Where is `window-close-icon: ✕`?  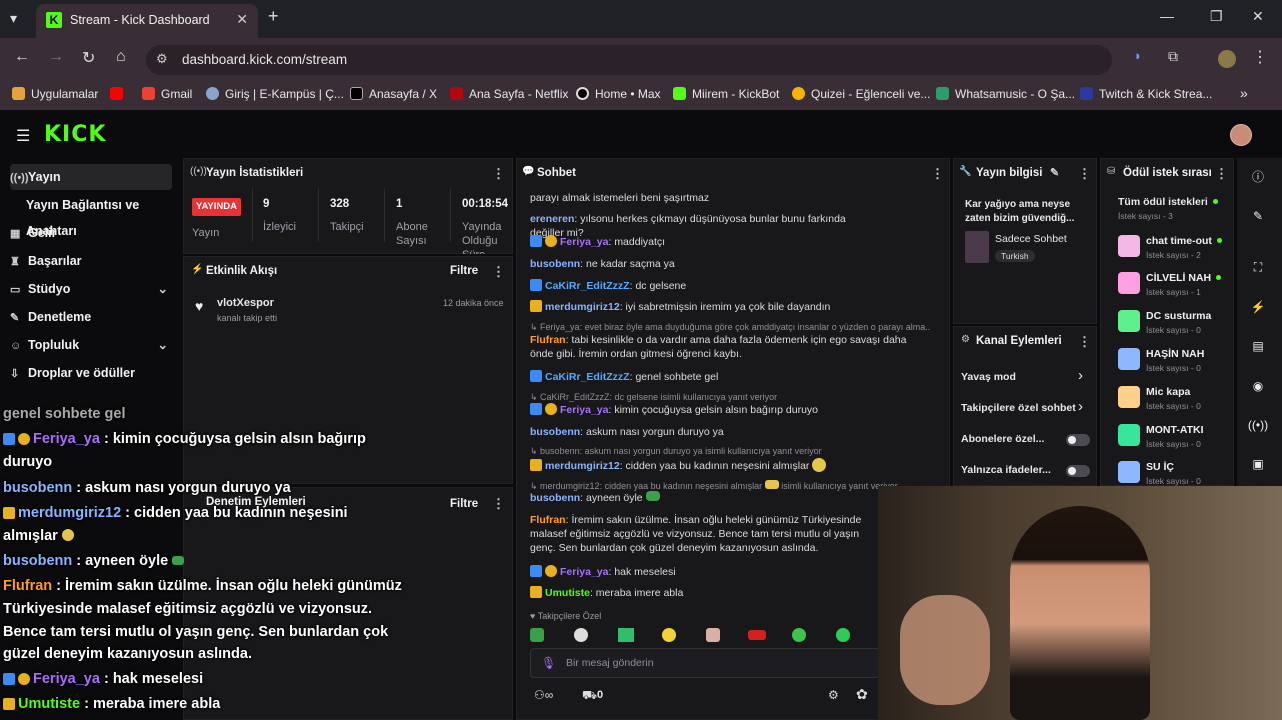 window-close-icon: ✕ is located at coordinates (1258, 16).